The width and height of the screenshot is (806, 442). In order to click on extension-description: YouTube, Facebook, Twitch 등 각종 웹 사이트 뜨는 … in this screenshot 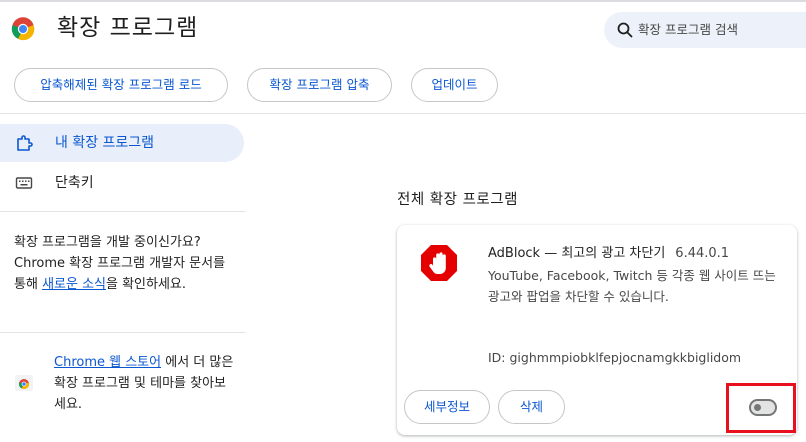, I will do `click(632, 286)`.